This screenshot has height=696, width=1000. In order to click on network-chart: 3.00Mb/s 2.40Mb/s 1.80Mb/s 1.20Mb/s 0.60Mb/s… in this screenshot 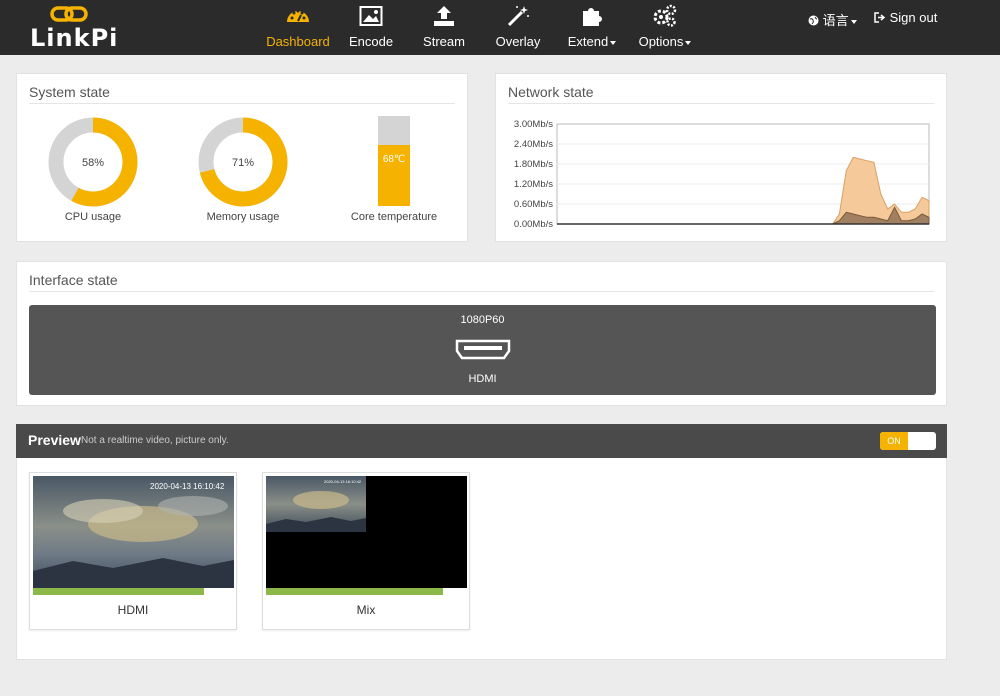, I will do `click(722, 174)`.